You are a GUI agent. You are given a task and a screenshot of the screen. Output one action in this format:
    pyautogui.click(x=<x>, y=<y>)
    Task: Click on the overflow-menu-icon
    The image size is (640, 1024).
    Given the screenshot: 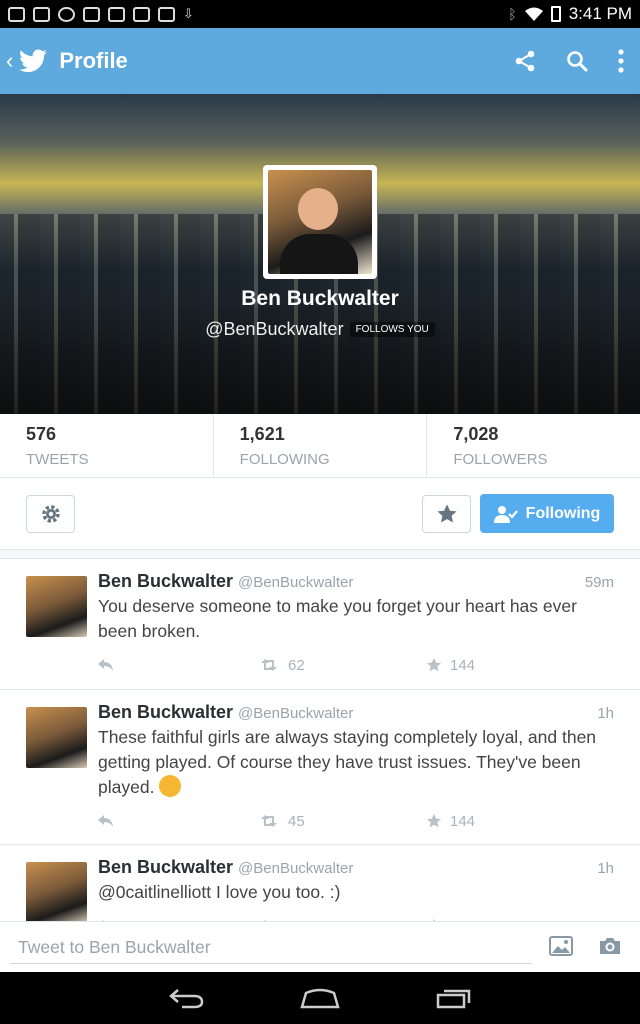 What is the action you would take?
    pyautogui.click(x=621, y=61)
    